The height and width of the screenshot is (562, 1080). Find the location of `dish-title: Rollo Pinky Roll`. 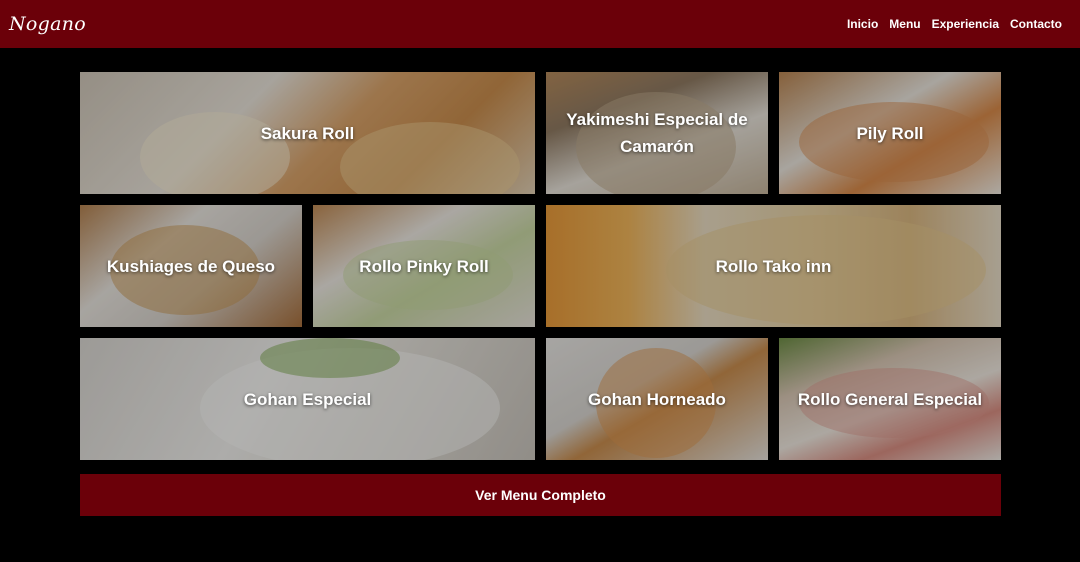

dish-title: Rollo Pinky Roll is located at coordinates (424, 266).